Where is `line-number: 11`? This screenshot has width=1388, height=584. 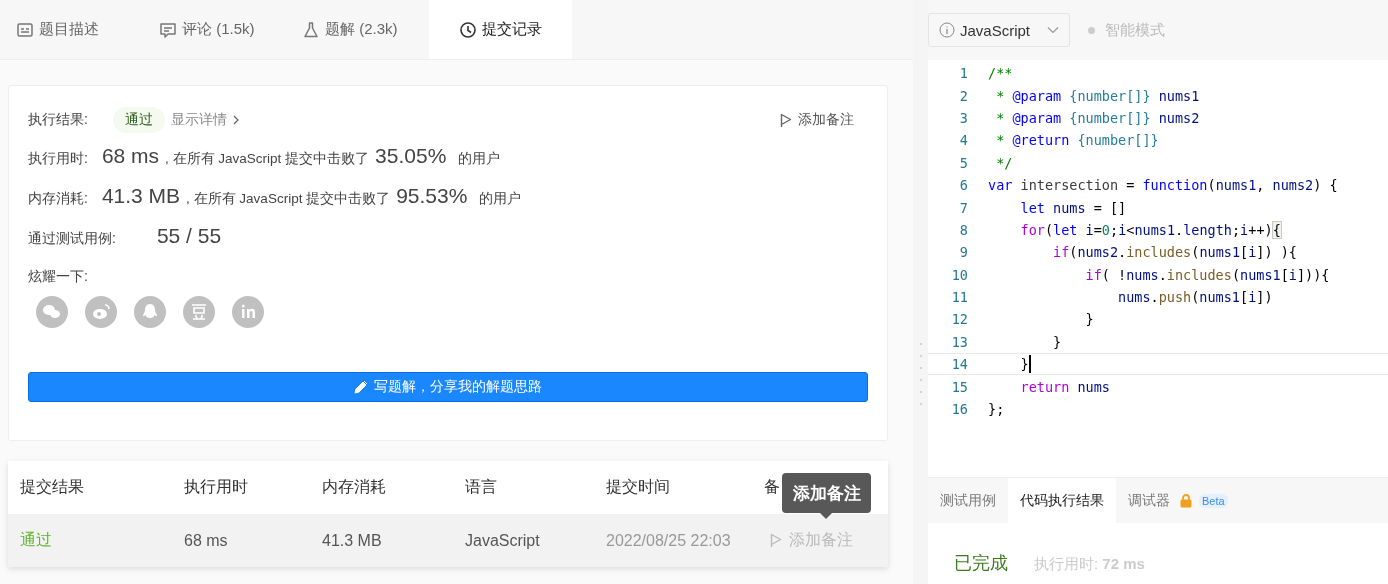
line-number: 11 is located at coordinates (959, 297).